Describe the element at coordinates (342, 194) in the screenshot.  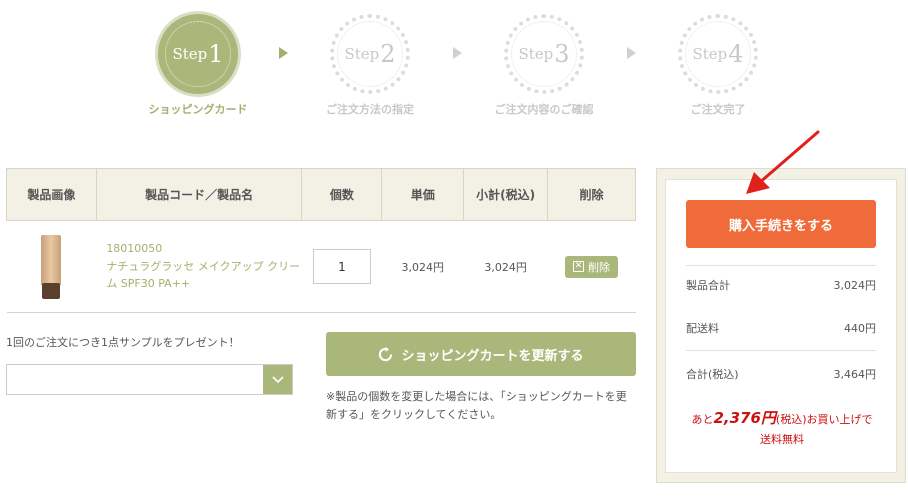
I see `header-quantity: 個数` at that location.